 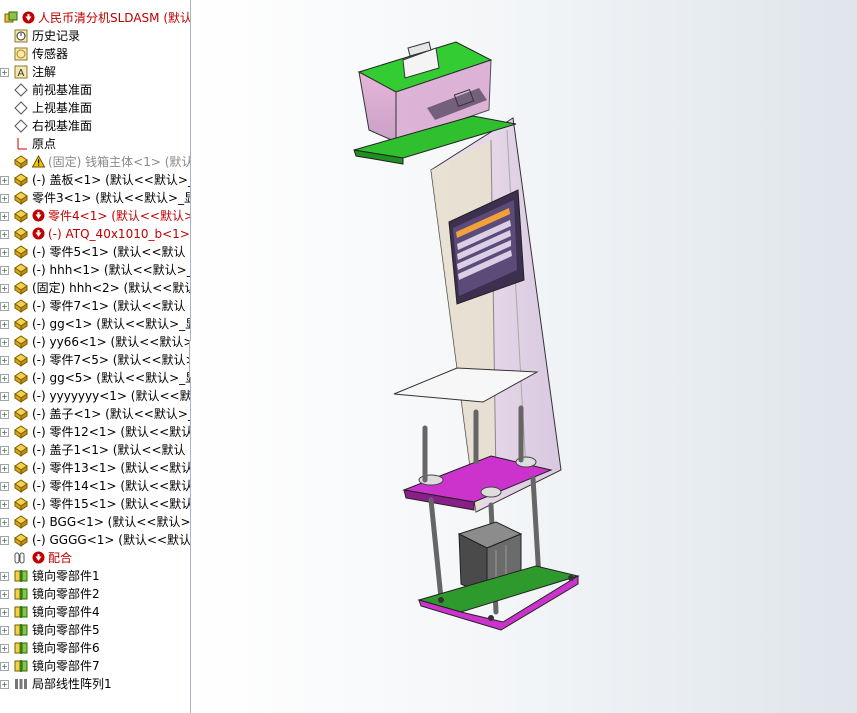 What do you see at coordinates (95, 234) in the screenshot?
I see `tree-item: + (-) ATQ_40x1010_b<1>` at bounding box center [95, 234].